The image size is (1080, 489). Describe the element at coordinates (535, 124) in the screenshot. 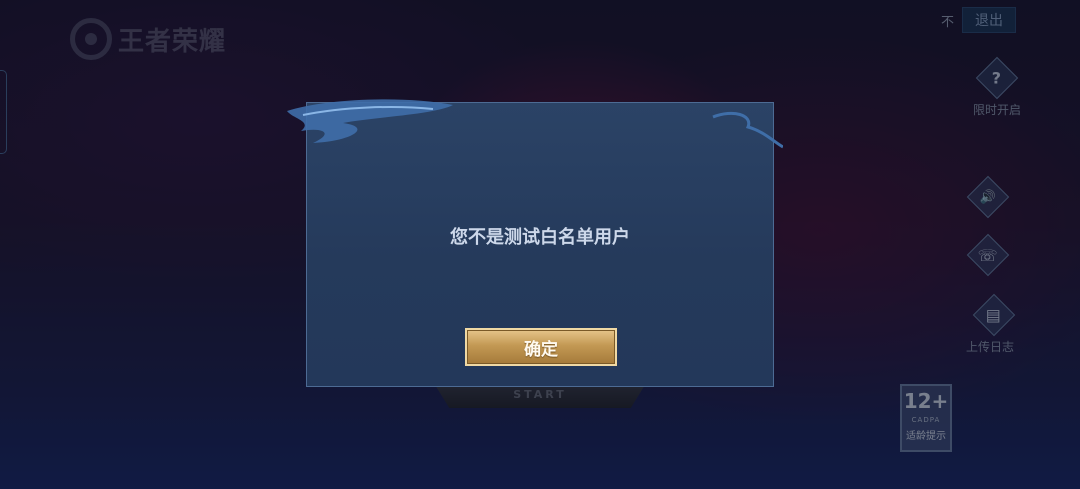

I see `cloud-decoration-icon` at that location.